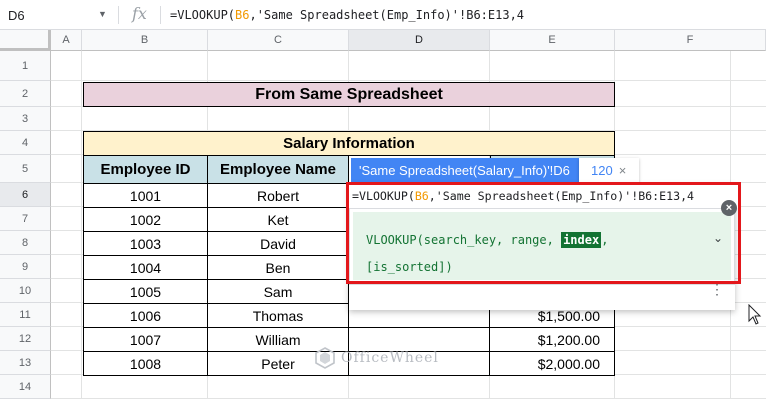 The image size is (766, 399). What do you see at coordinates (145, 291) in the screenshot?
I see `employee-id-cell: 1005` at bounding box center [145, 291].